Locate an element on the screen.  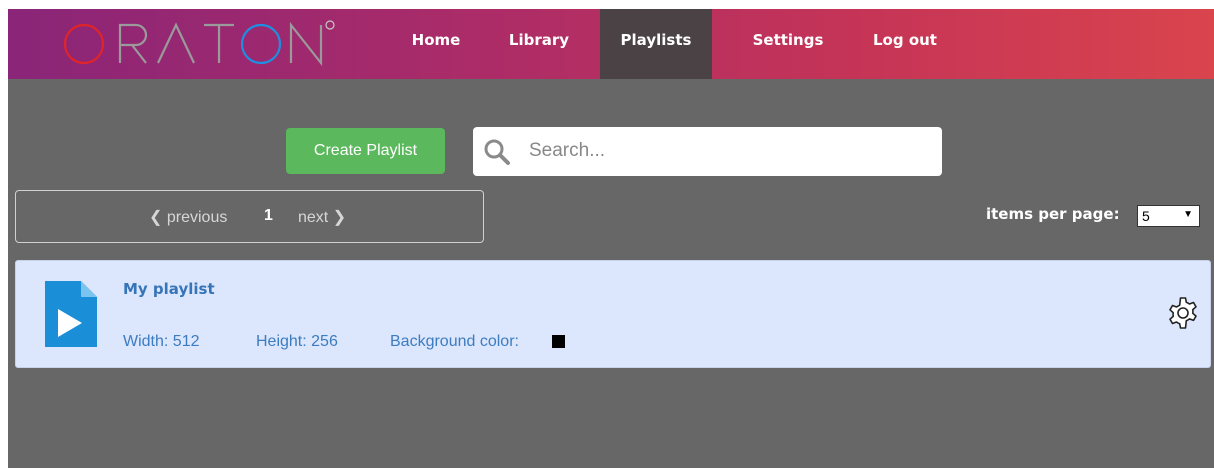
playlist-background-label: Background color: is located at coordinates (454, 341).